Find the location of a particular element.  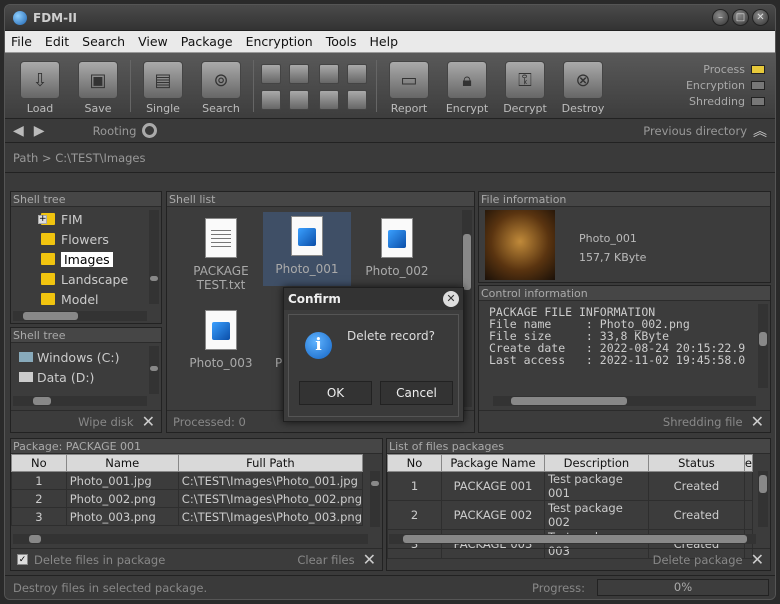

col-status: Status is located at coordinates (696, 463).